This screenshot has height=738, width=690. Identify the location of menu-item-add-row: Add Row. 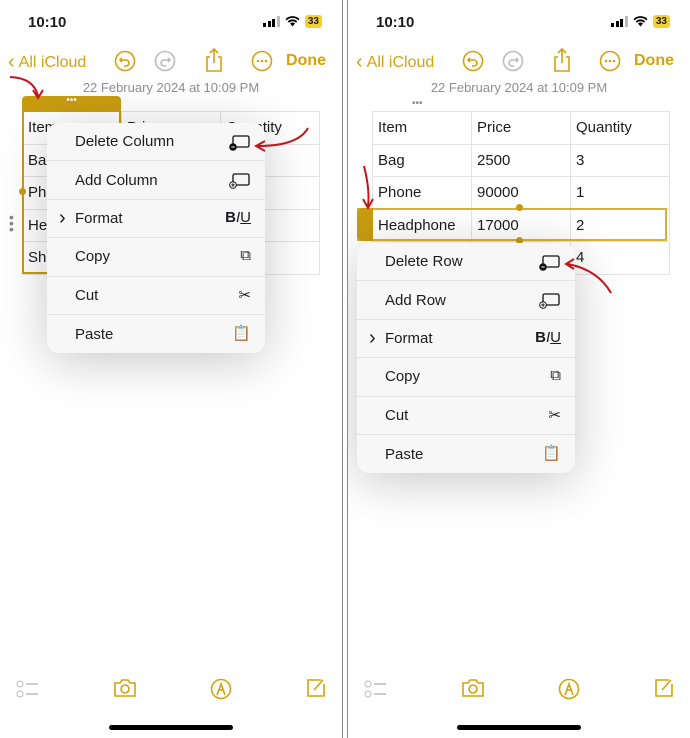
(466, 300).